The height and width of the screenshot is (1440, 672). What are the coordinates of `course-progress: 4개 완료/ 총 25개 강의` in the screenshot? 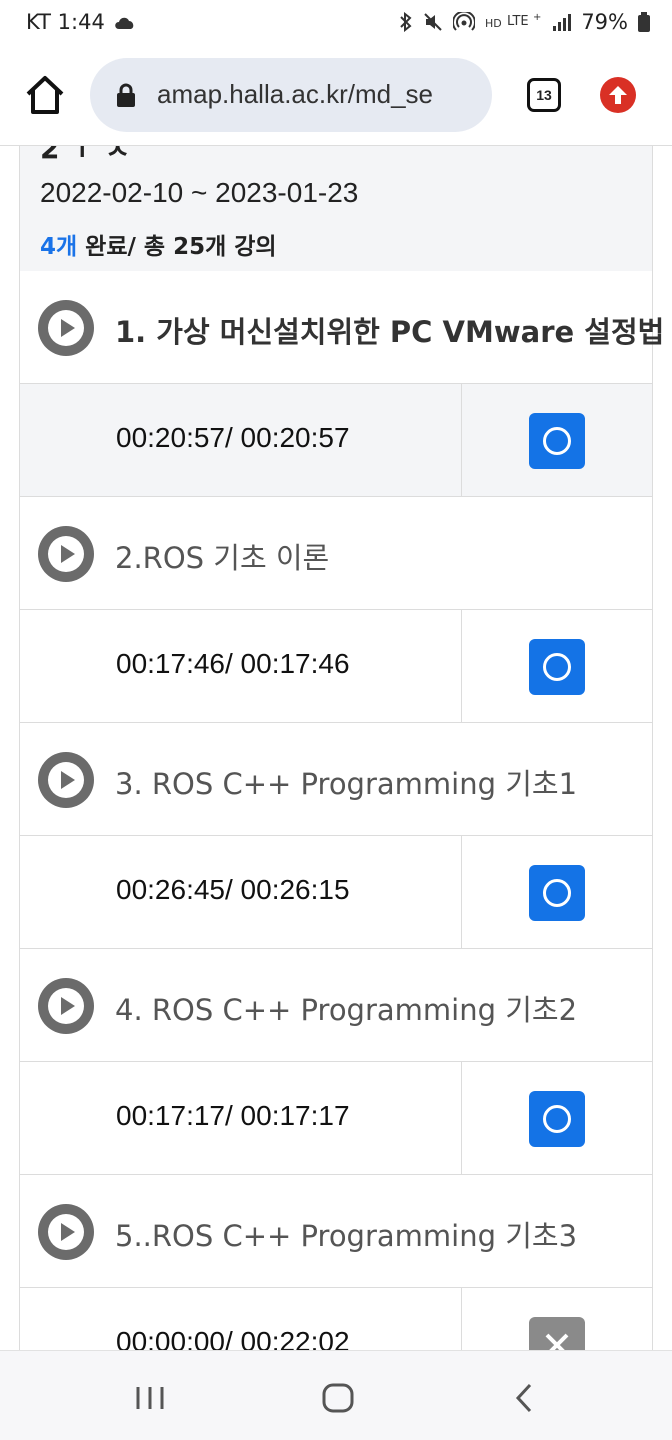 It's located at (158, 244).